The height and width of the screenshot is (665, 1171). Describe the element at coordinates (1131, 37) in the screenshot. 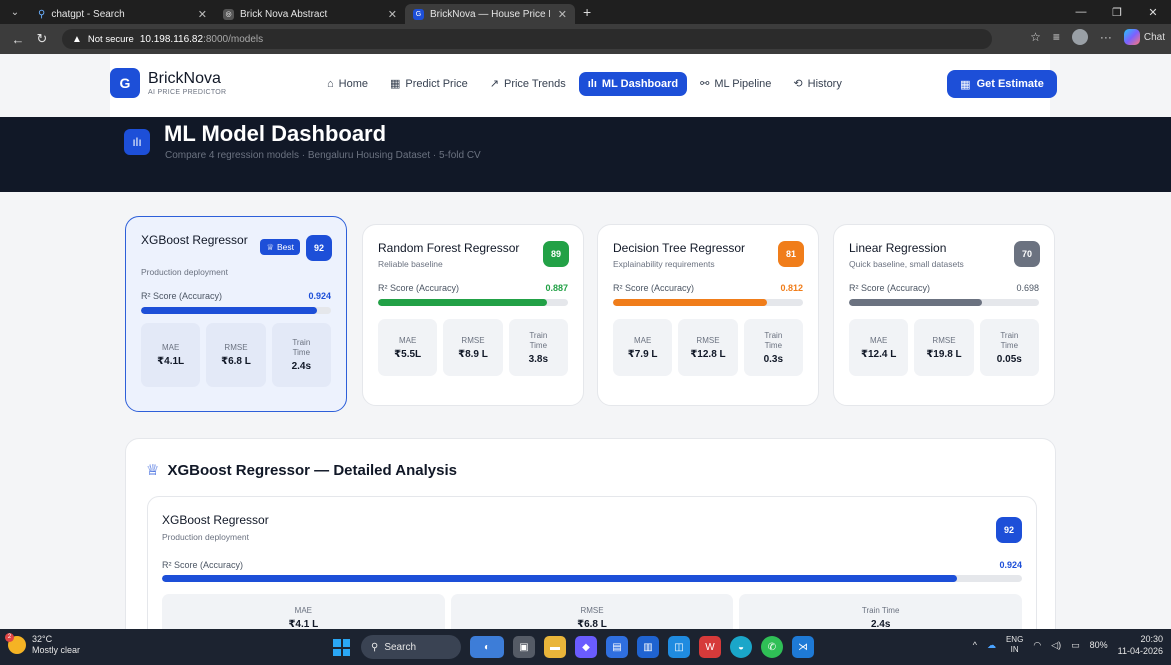

I see `copilot-icon` at that location.